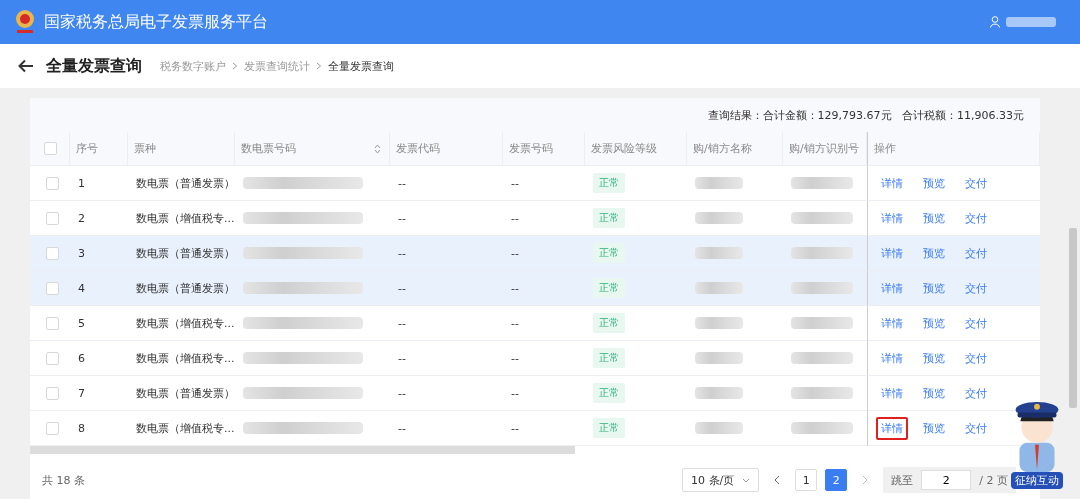 The width and height of the screenshot is (1080, 499). Describe the element at coordinates (721, 480) in the screenshot. I see `page-size-select: 10 条/页` at that location.